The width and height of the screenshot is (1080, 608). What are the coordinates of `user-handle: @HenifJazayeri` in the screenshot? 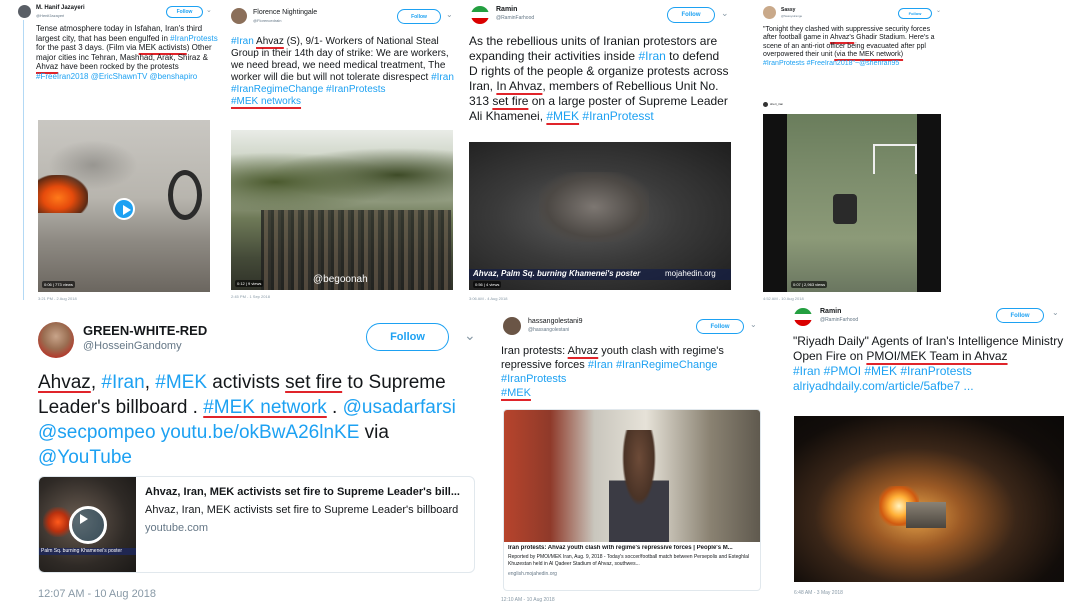 It's located at (50, 15).